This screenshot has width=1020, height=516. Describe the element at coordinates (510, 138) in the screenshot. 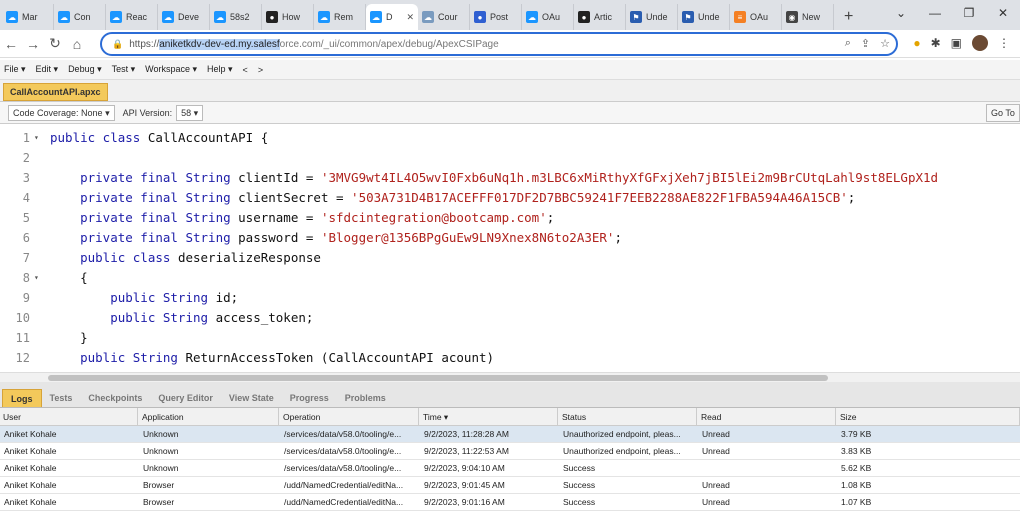

I see `code-line: 1 ▾ public class CallAccountAPI {` at that location.